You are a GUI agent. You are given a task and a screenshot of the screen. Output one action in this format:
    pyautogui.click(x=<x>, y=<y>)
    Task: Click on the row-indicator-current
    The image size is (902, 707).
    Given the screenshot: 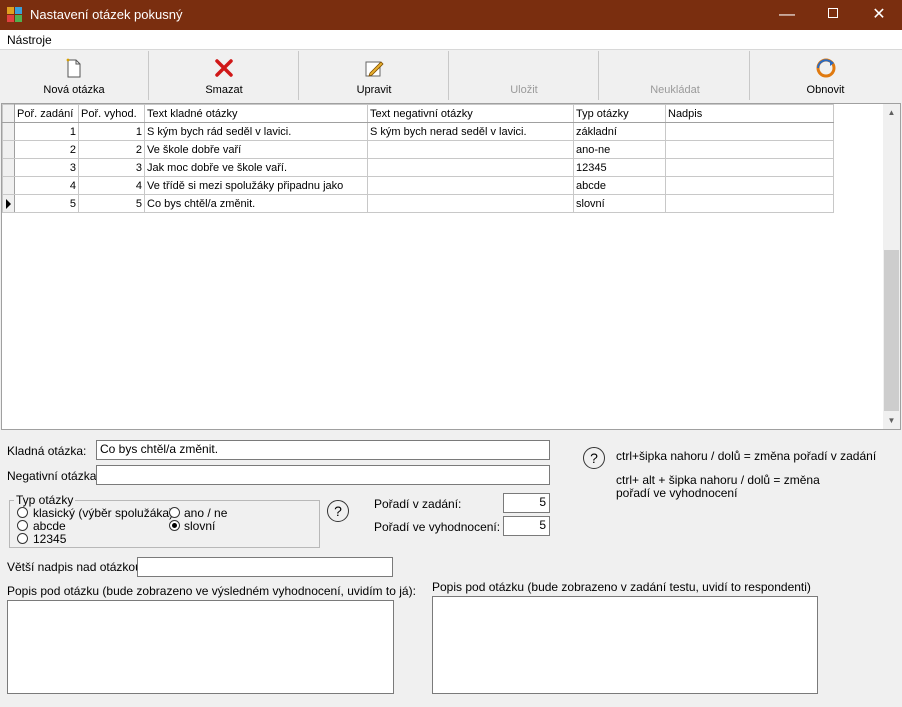 What is the action you would take?
    pyautogui.click(x=8, y=203)
    